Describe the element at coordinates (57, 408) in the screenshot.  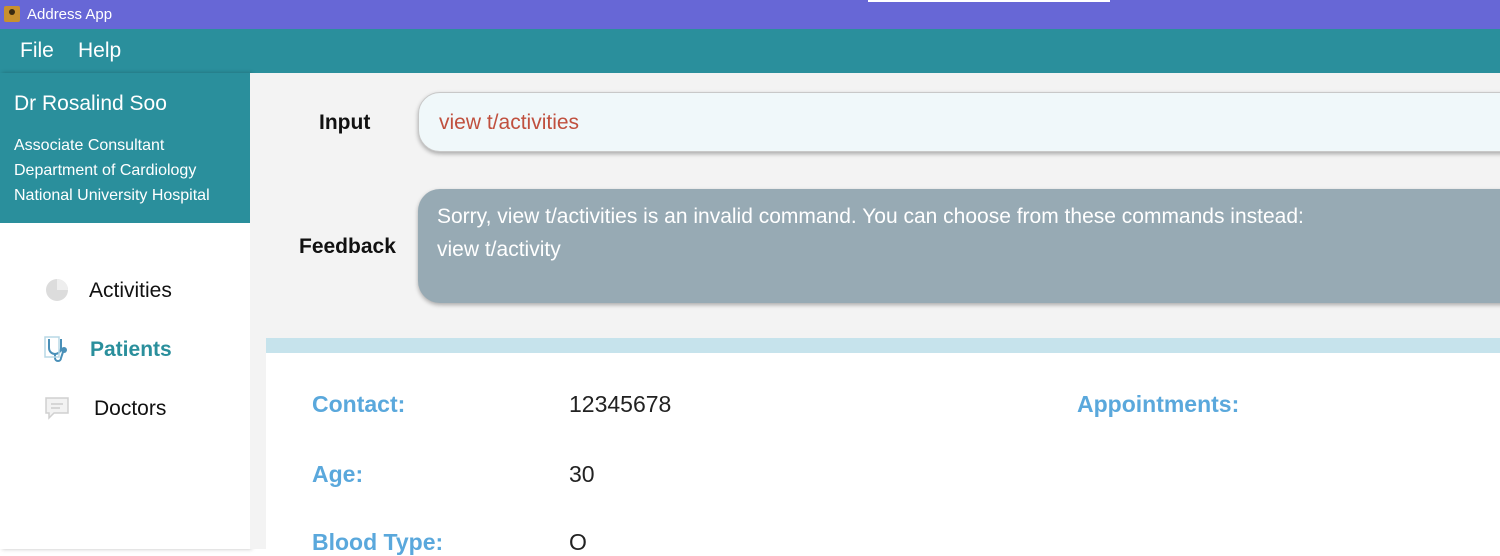
I see `chat-icon` at that location.